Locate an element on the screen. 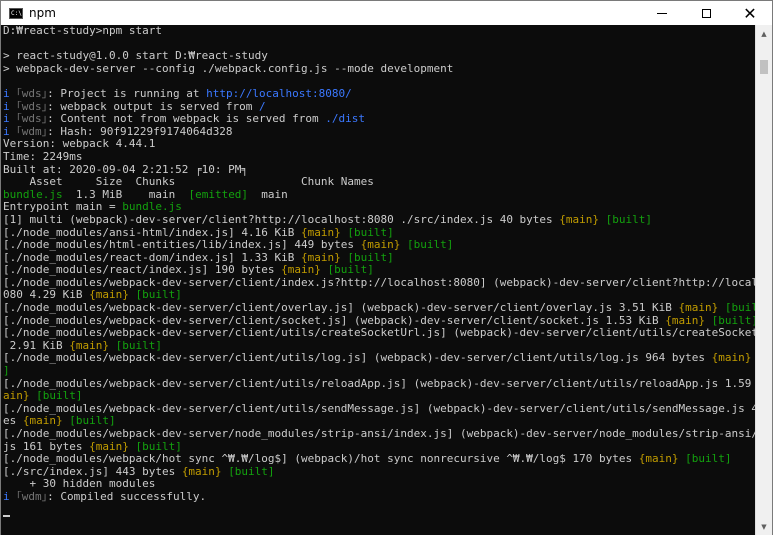 The width and height of the screenshot is (773, 535). scroll-thumb is located at coordinates (764, 67).